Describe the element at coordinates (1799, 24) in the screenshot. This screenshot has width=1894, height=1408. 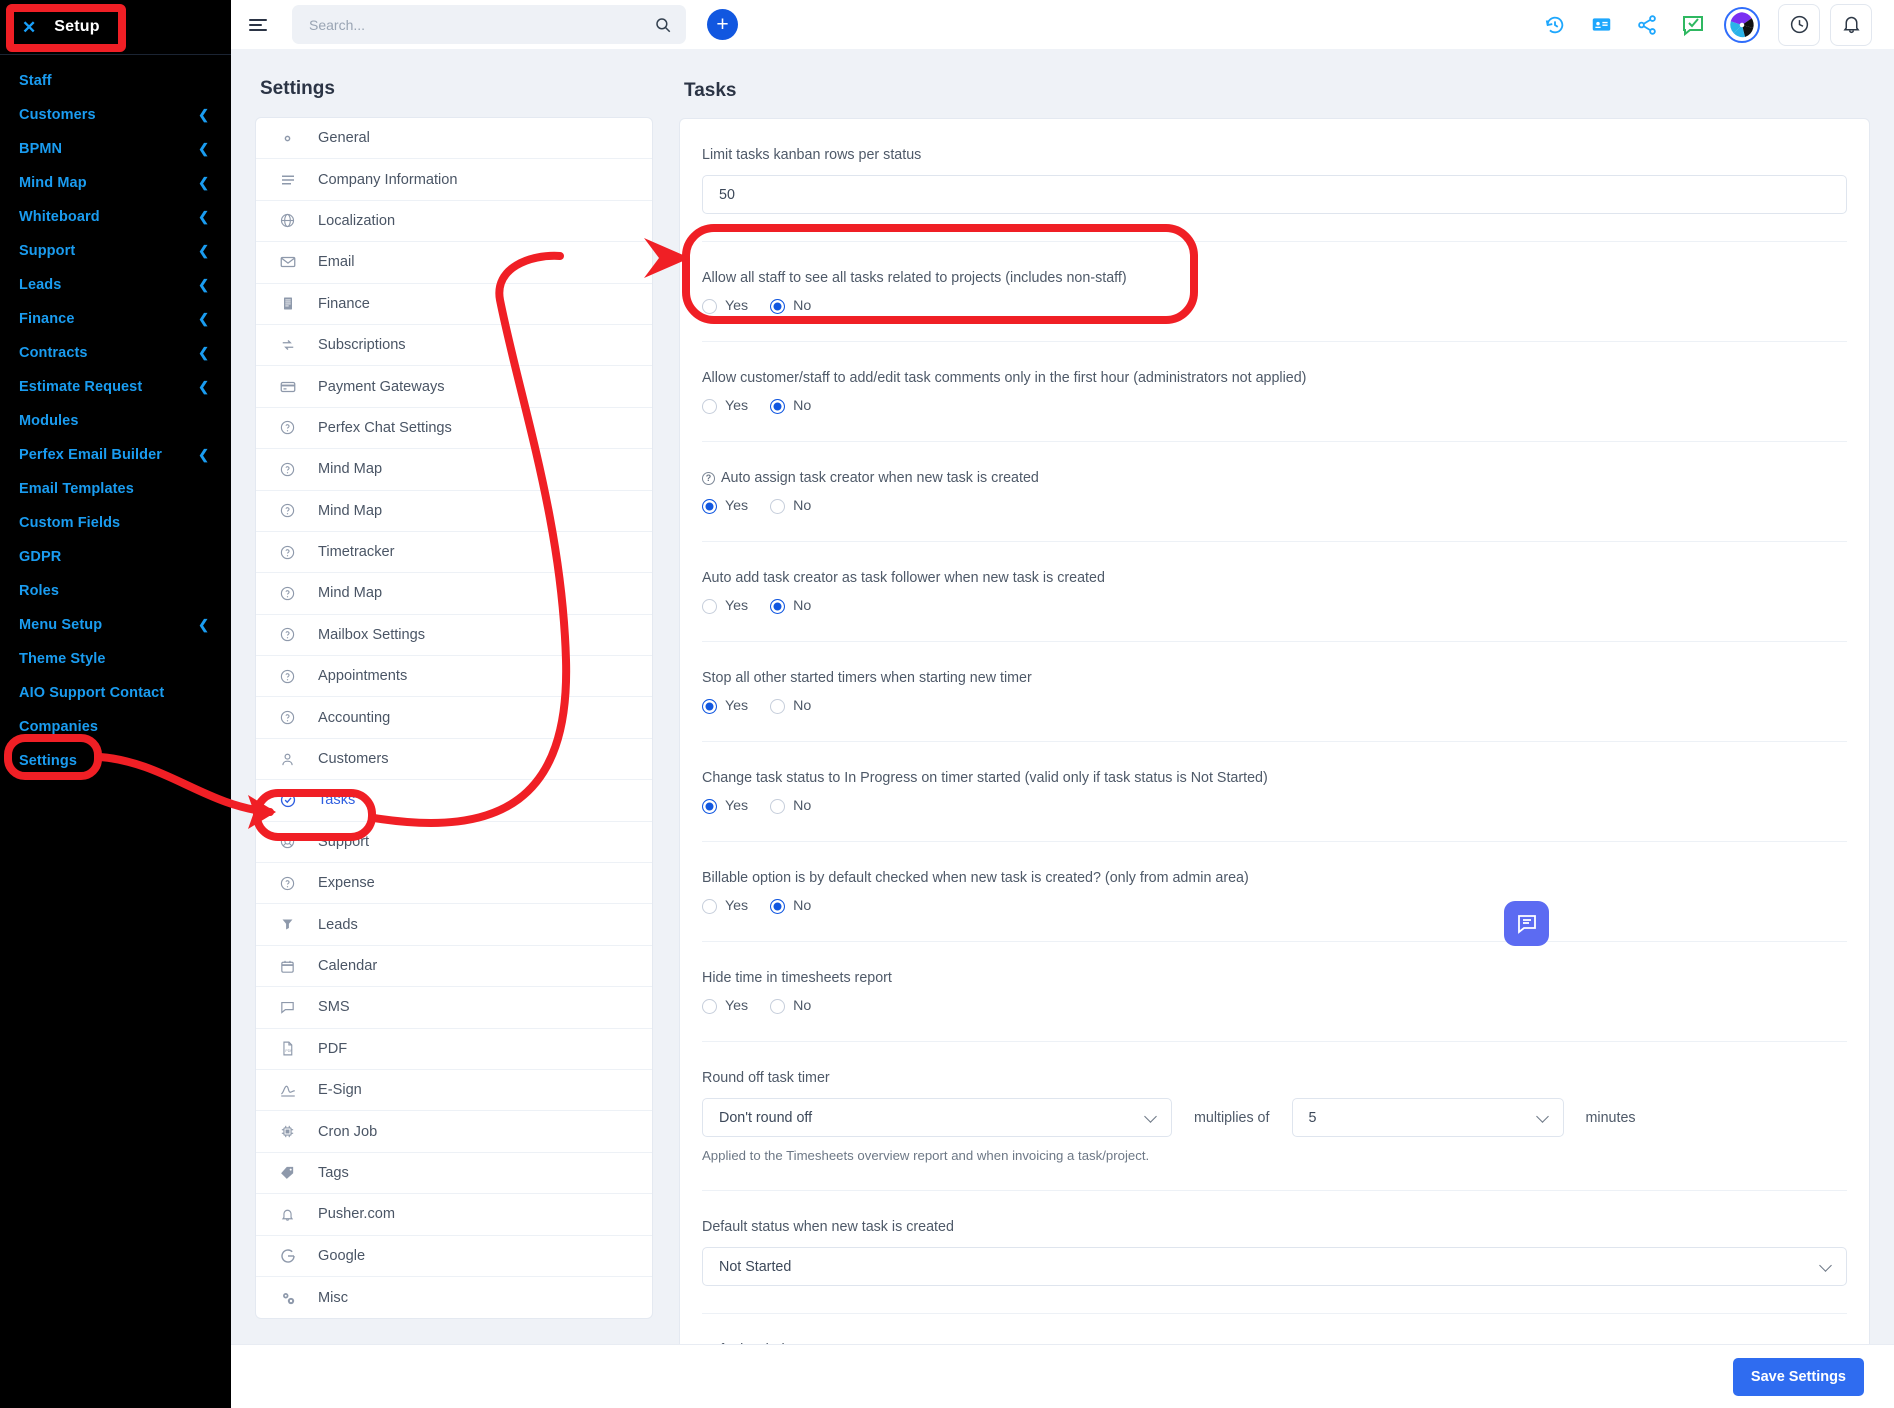
I see `clock-icon` at that location.